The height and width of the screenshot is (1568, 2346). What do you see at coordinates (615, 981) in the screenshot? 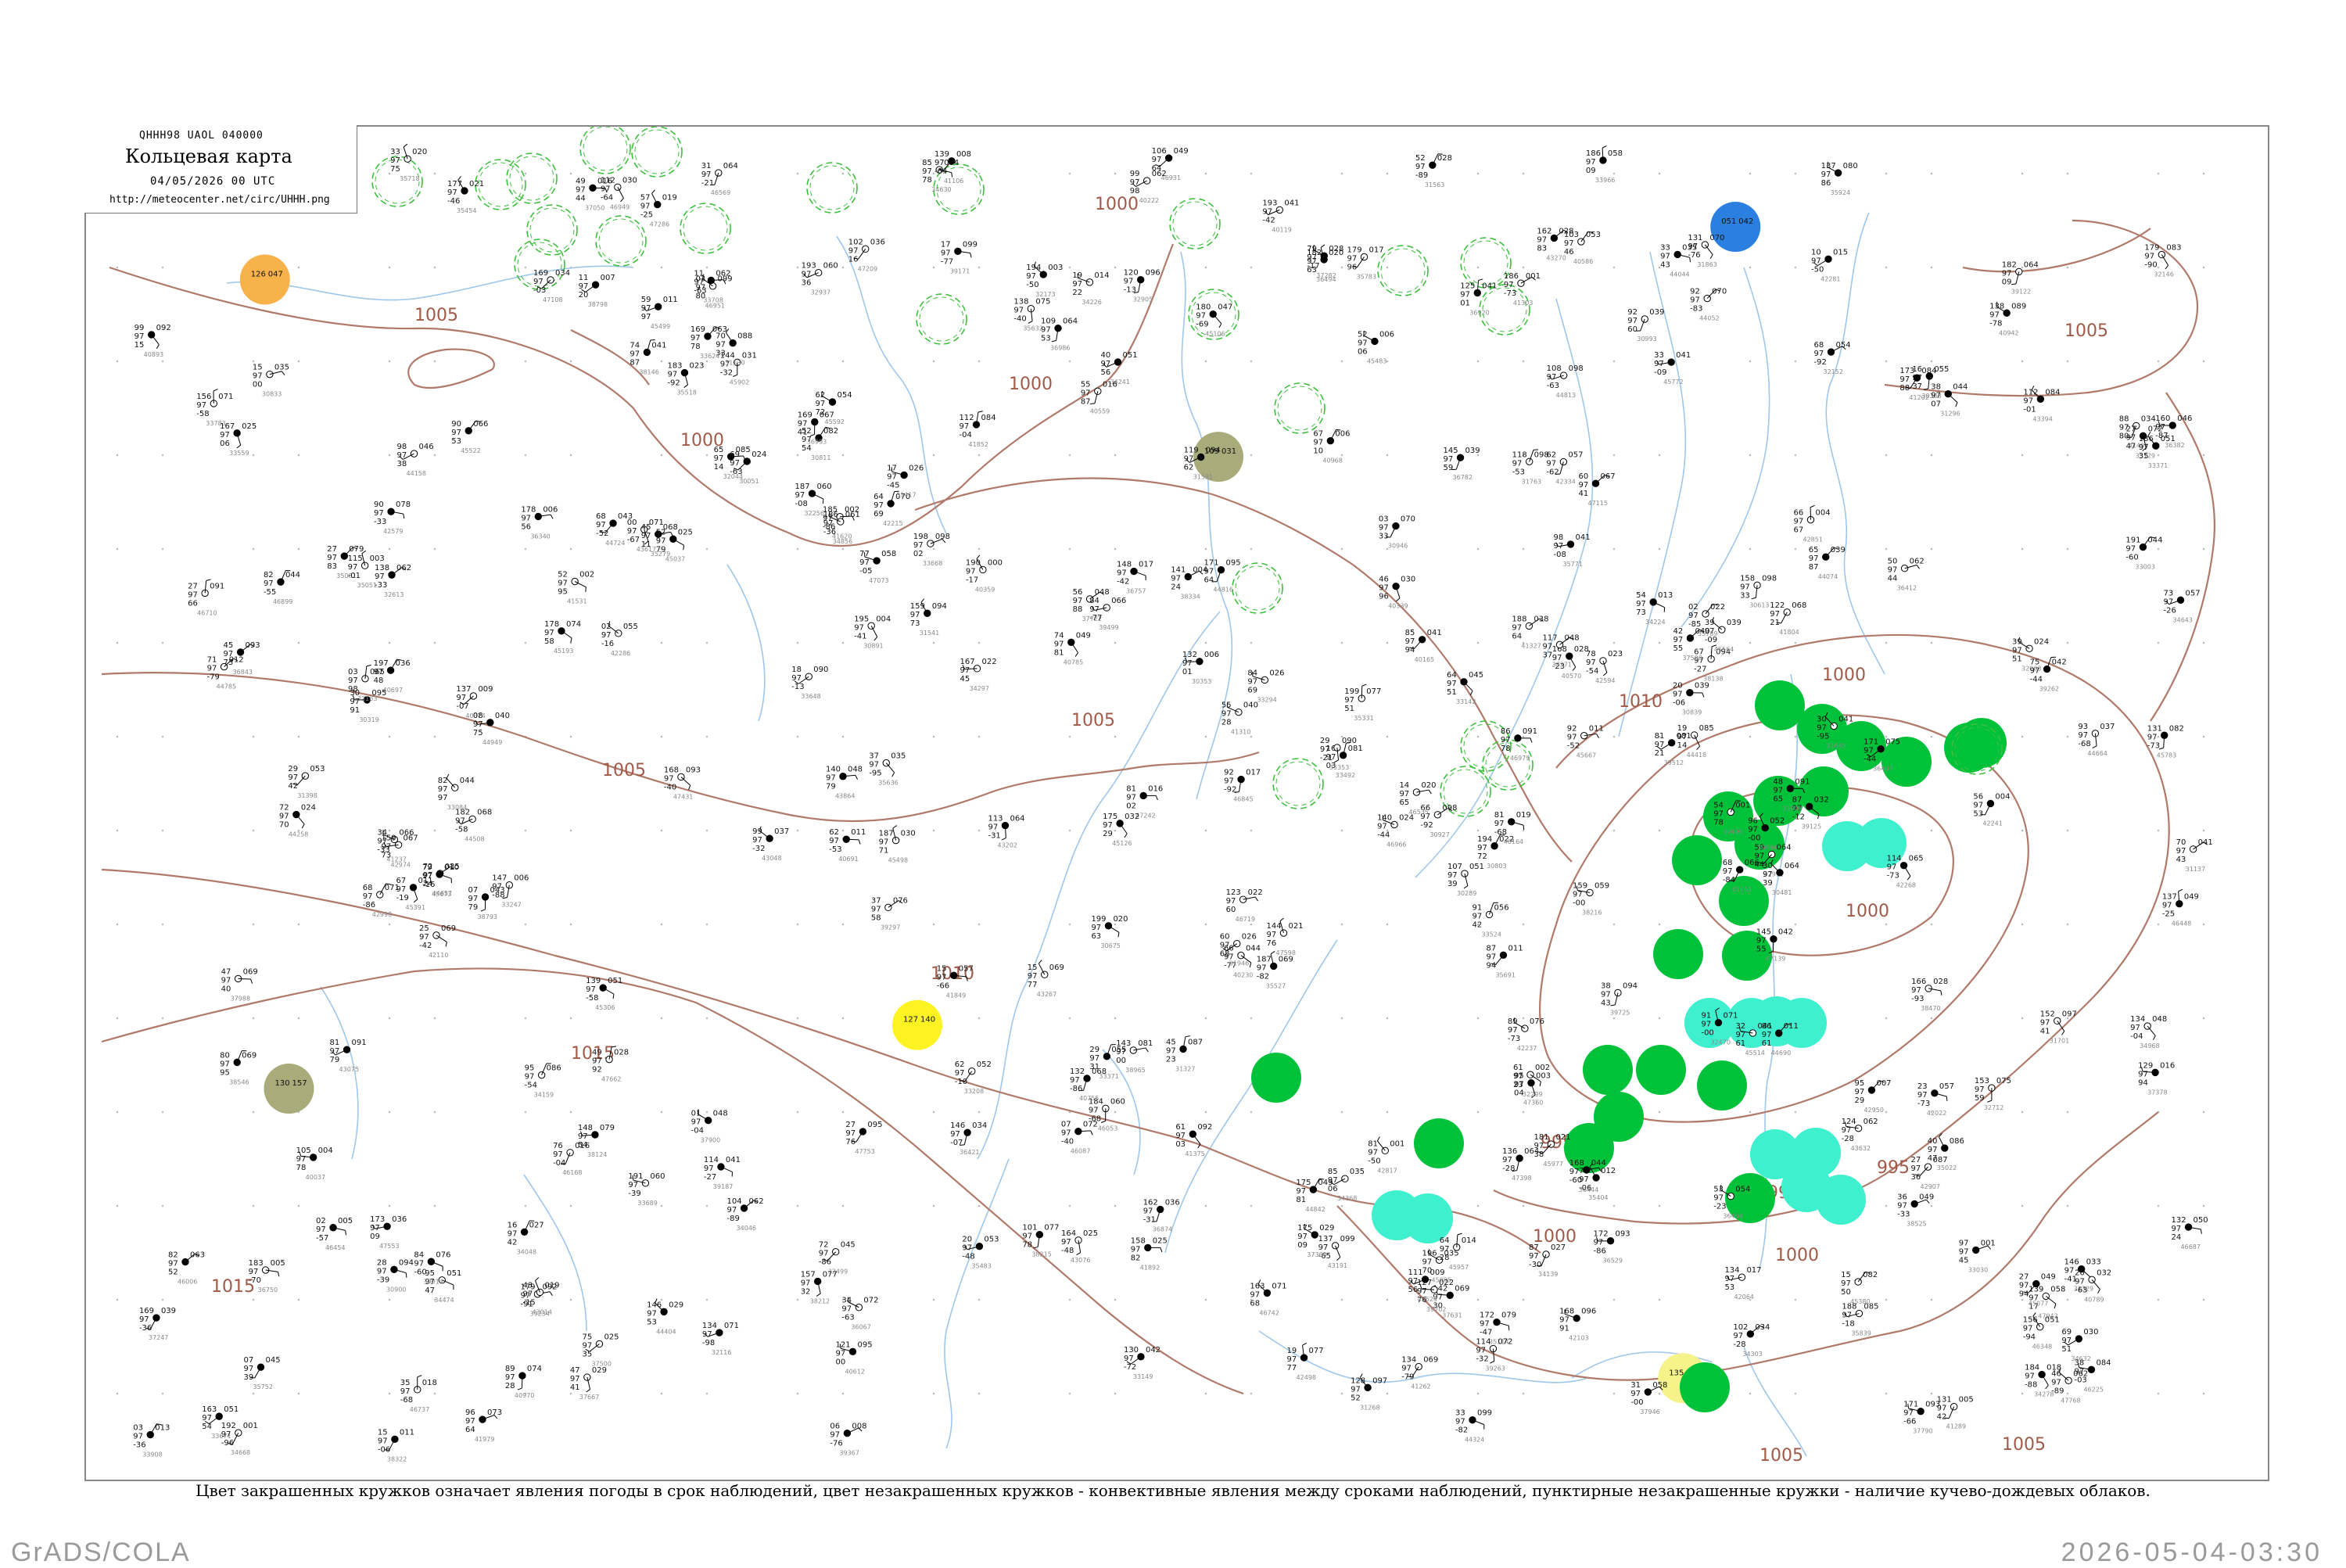
I see `station-value: 051` at bounding box center [615, 981].